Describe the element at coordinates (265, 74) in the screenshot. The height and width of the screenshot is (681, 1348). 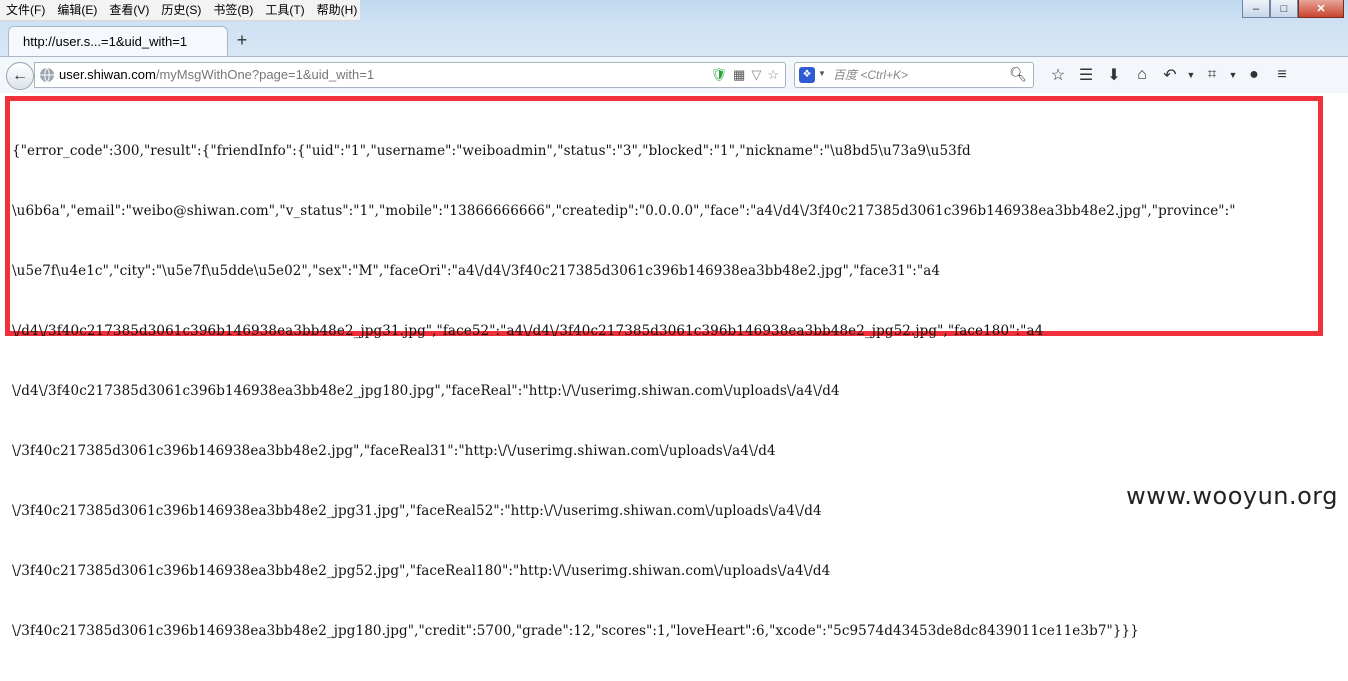
I see `url-path: /myMsgWithOne?page=1&uid_with=1` at that location.